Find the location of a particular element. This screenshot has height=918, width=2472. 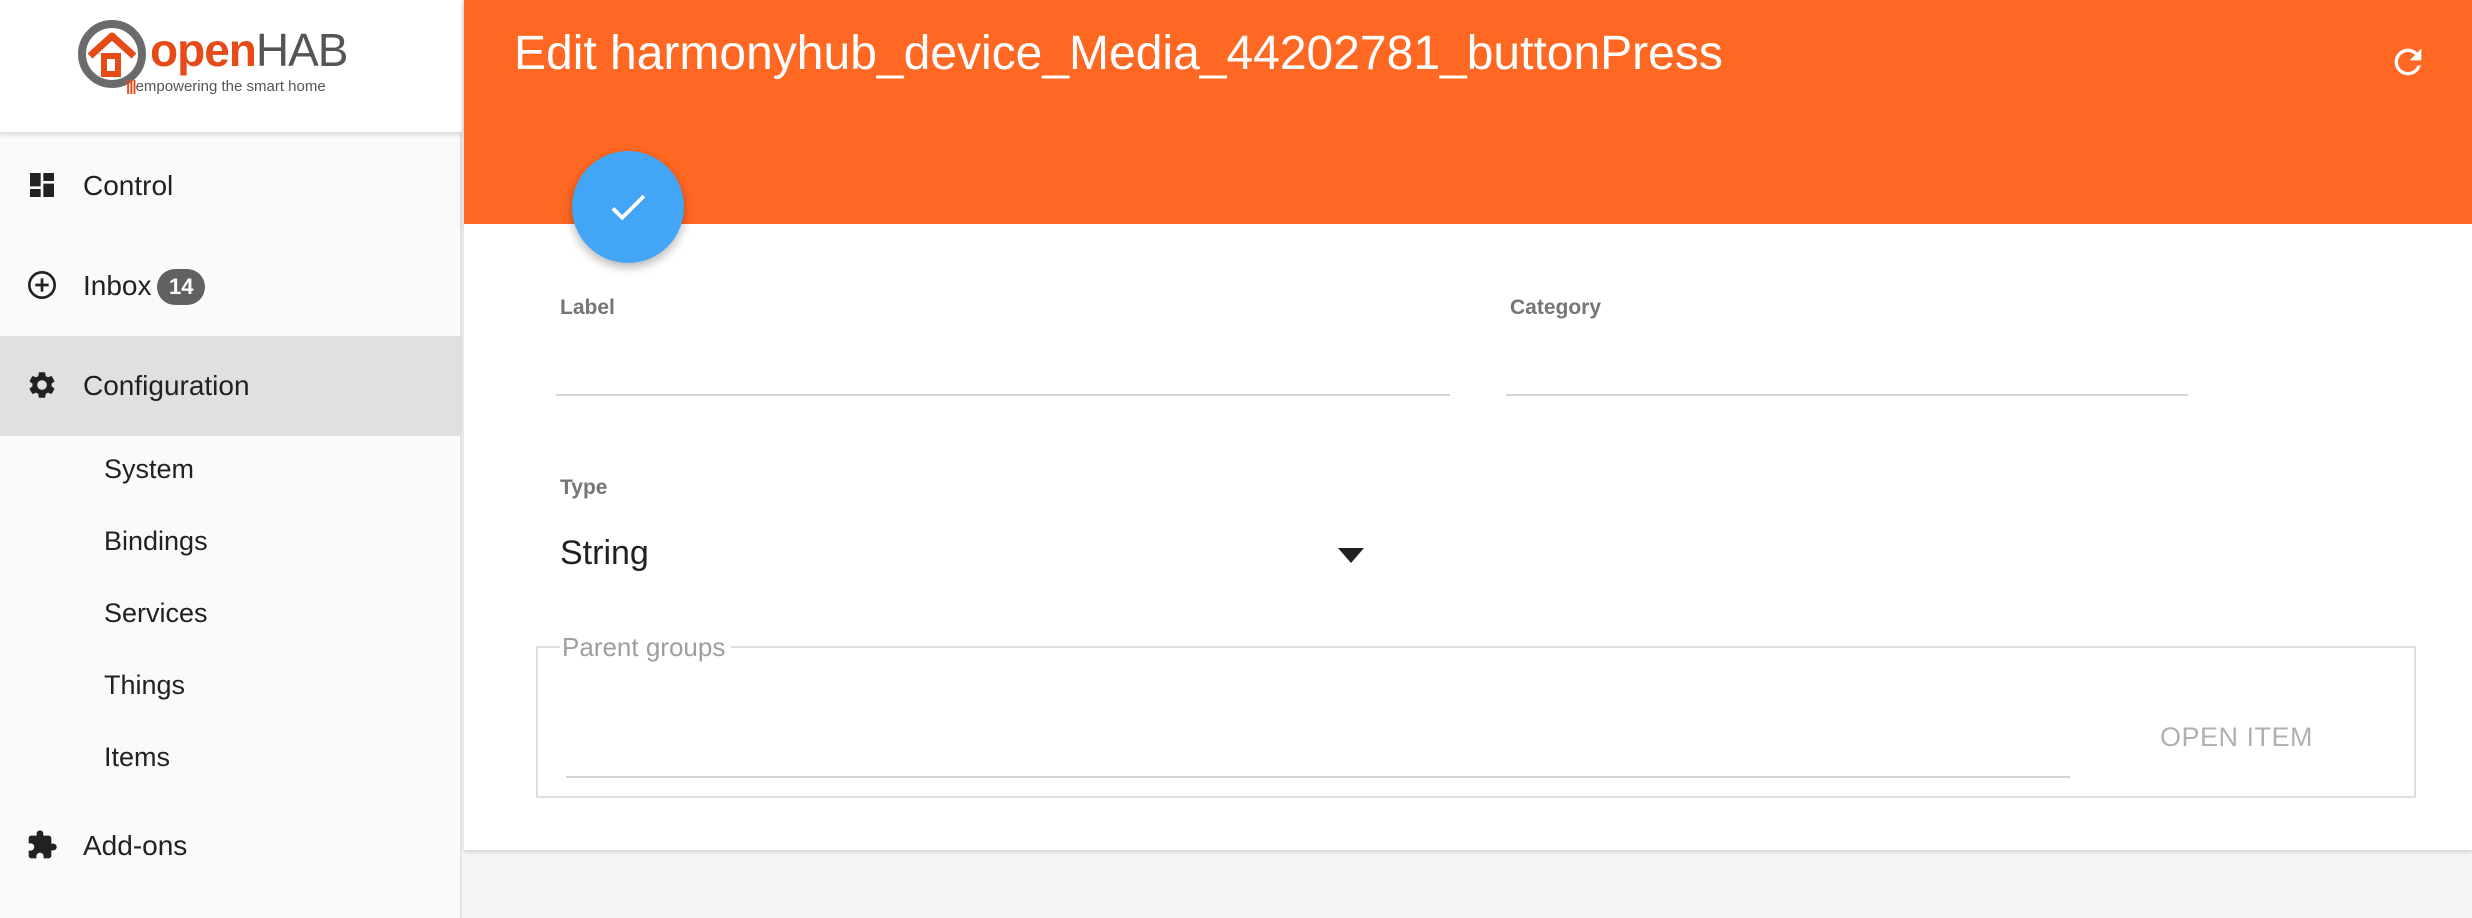

label-input is located at coordinates (1003, 371).